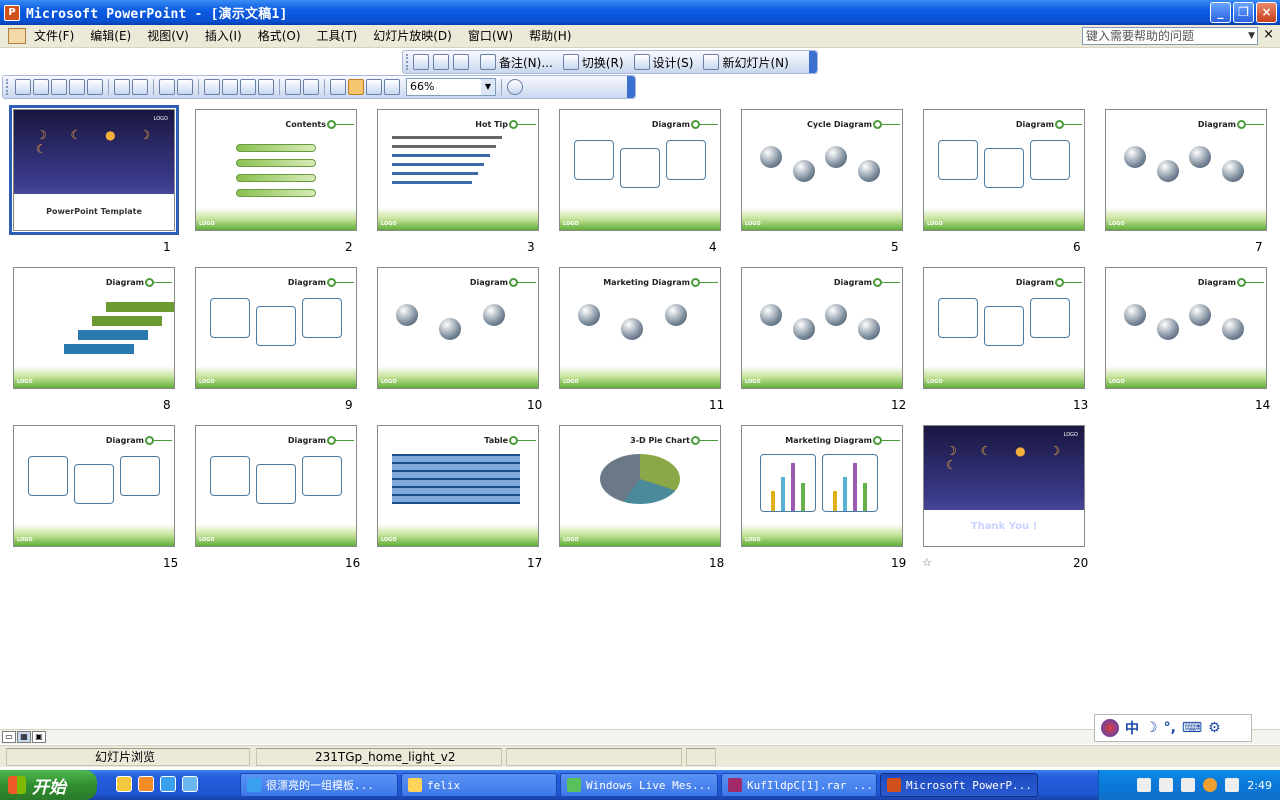 This screenshot has height=800, width=1280. Describe the element at coordinates (1243, 12) in the screenshot. I see `restore-button: ❐` at that location.